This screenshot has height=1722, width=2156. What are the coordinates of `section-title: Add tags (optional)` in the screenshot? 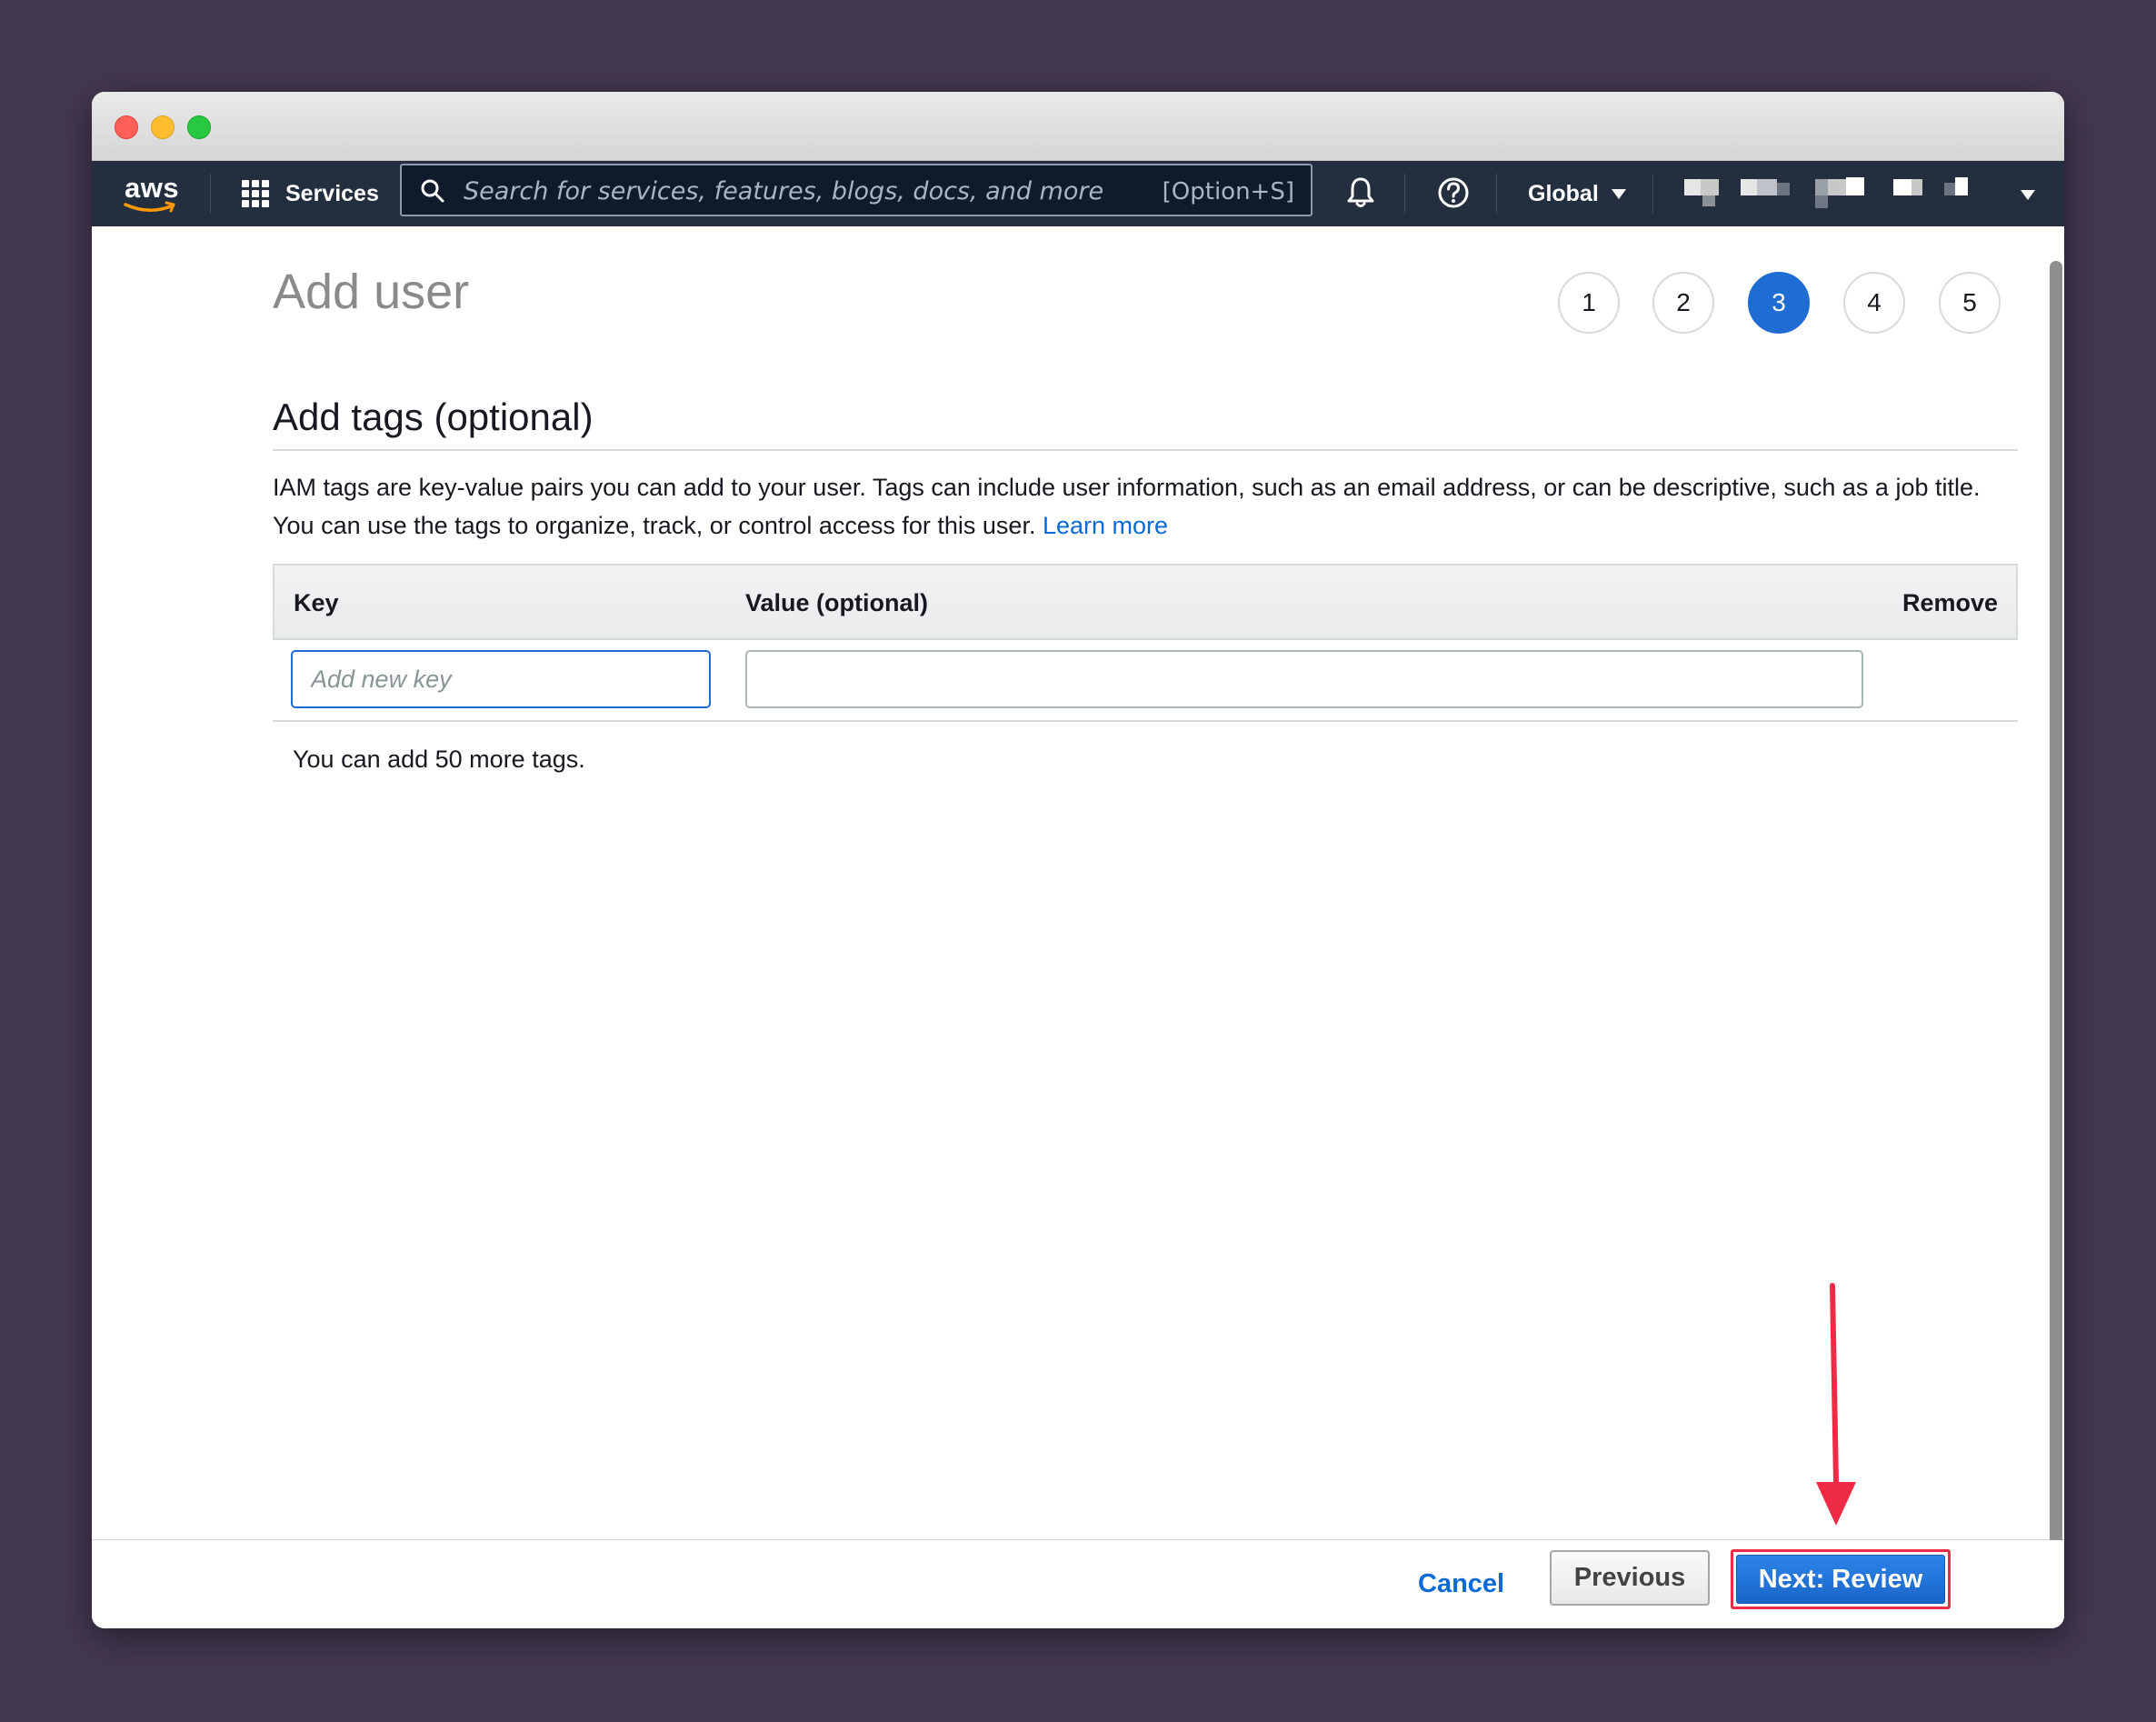 It's located at (433, 417).